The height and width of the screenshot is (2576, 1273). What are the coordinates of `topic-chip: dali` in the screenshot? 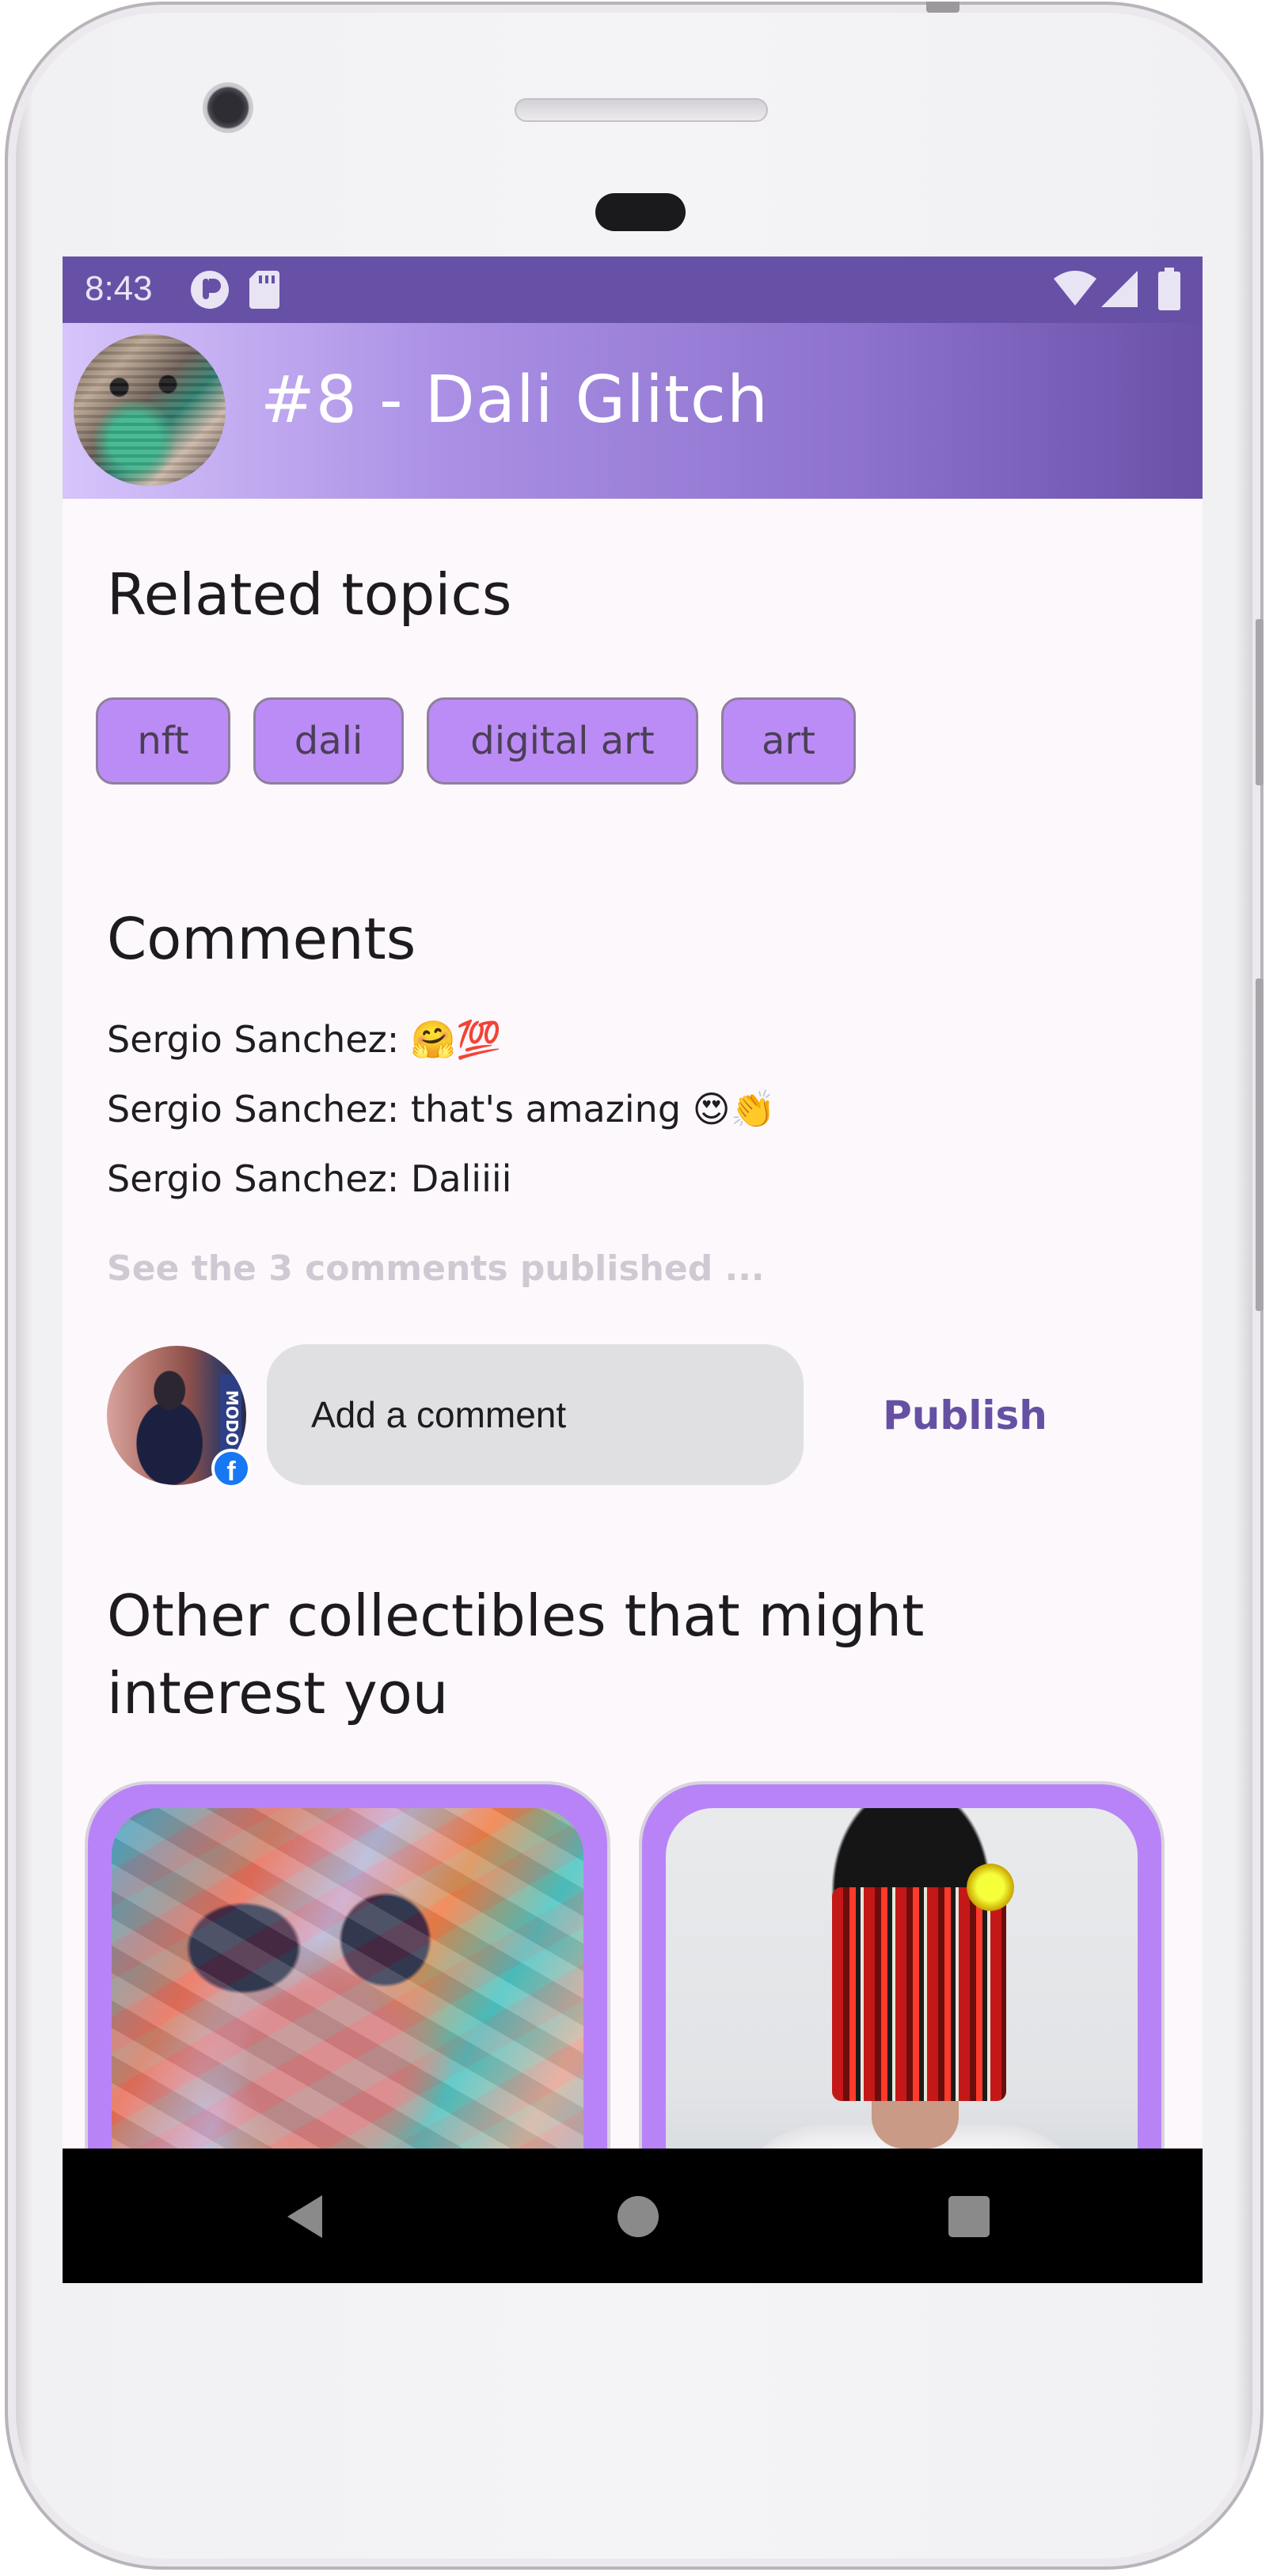 It's located at (328, 741).